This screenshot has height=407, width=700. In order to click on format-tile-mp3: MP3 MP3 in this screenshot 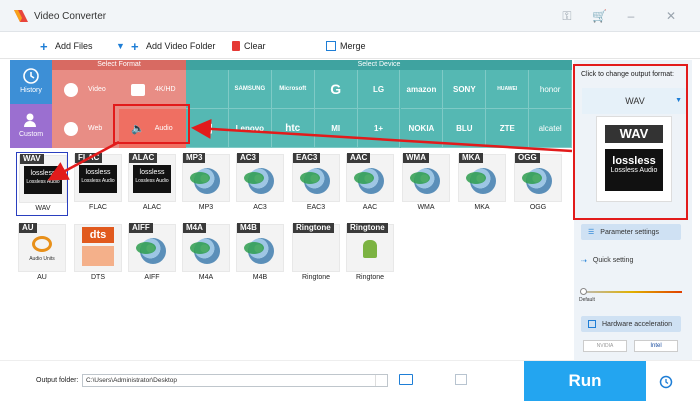, I will do `click(206, 184)`.